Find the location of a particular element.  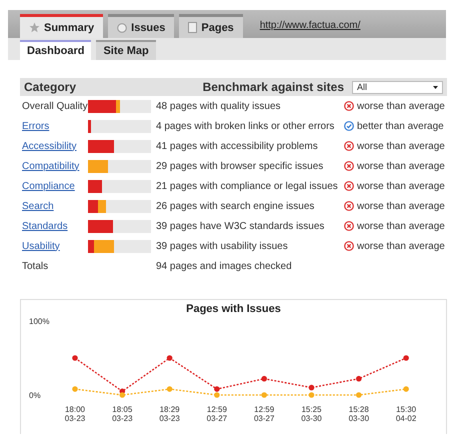

issue-summary: 41 pages with accessibility problems is located at coordinates (237, 146).